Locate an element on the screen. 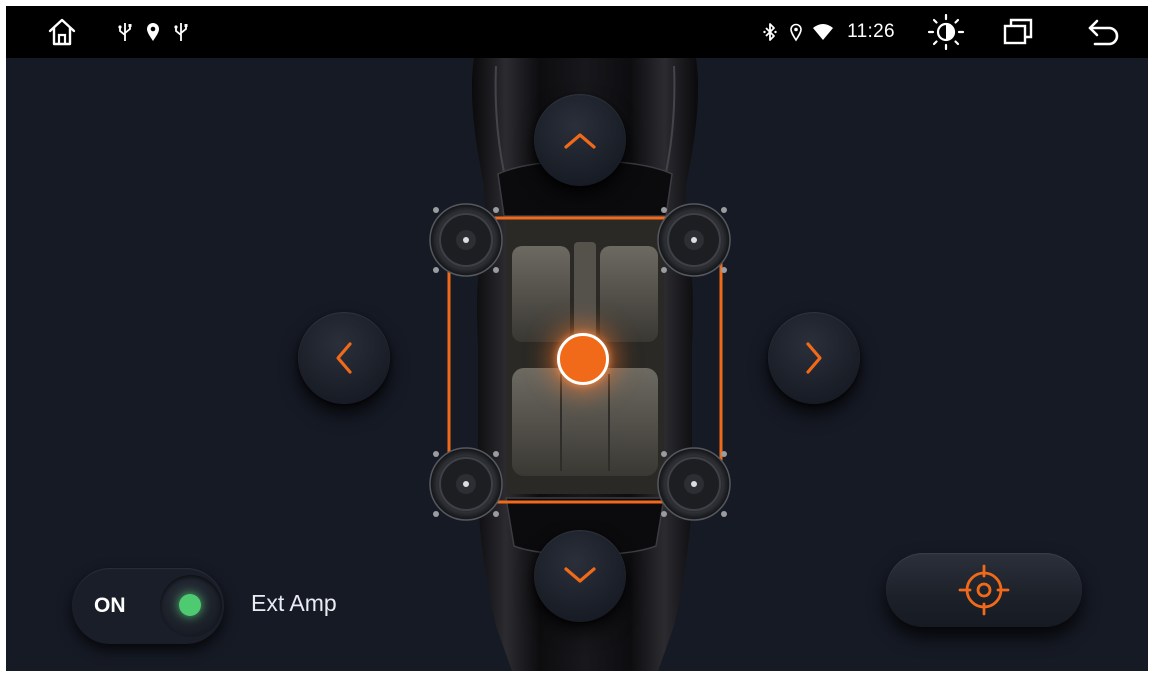 This screenshot has height=677, width=1154. speaker-rear-left is located at coordinates (466, 484).